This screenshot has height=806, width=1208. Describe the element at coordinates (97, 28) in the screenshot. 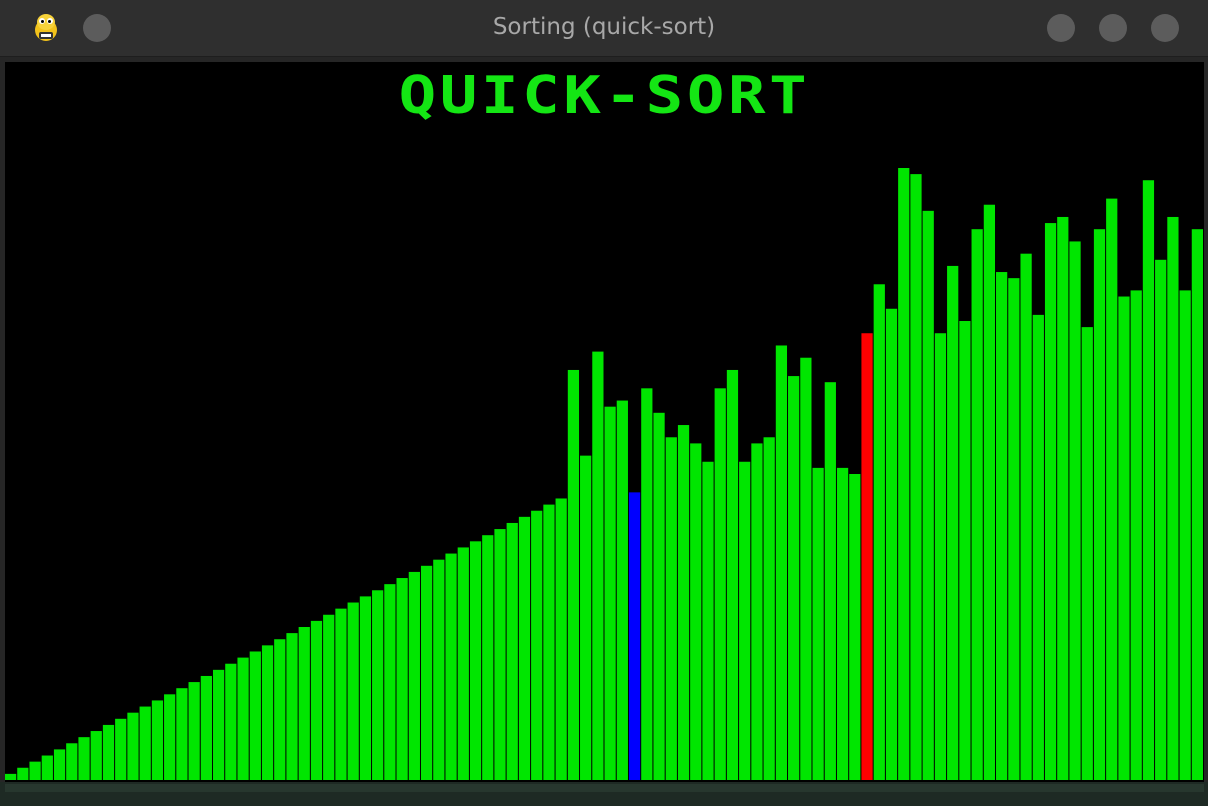

I see `menu-button` at that location.